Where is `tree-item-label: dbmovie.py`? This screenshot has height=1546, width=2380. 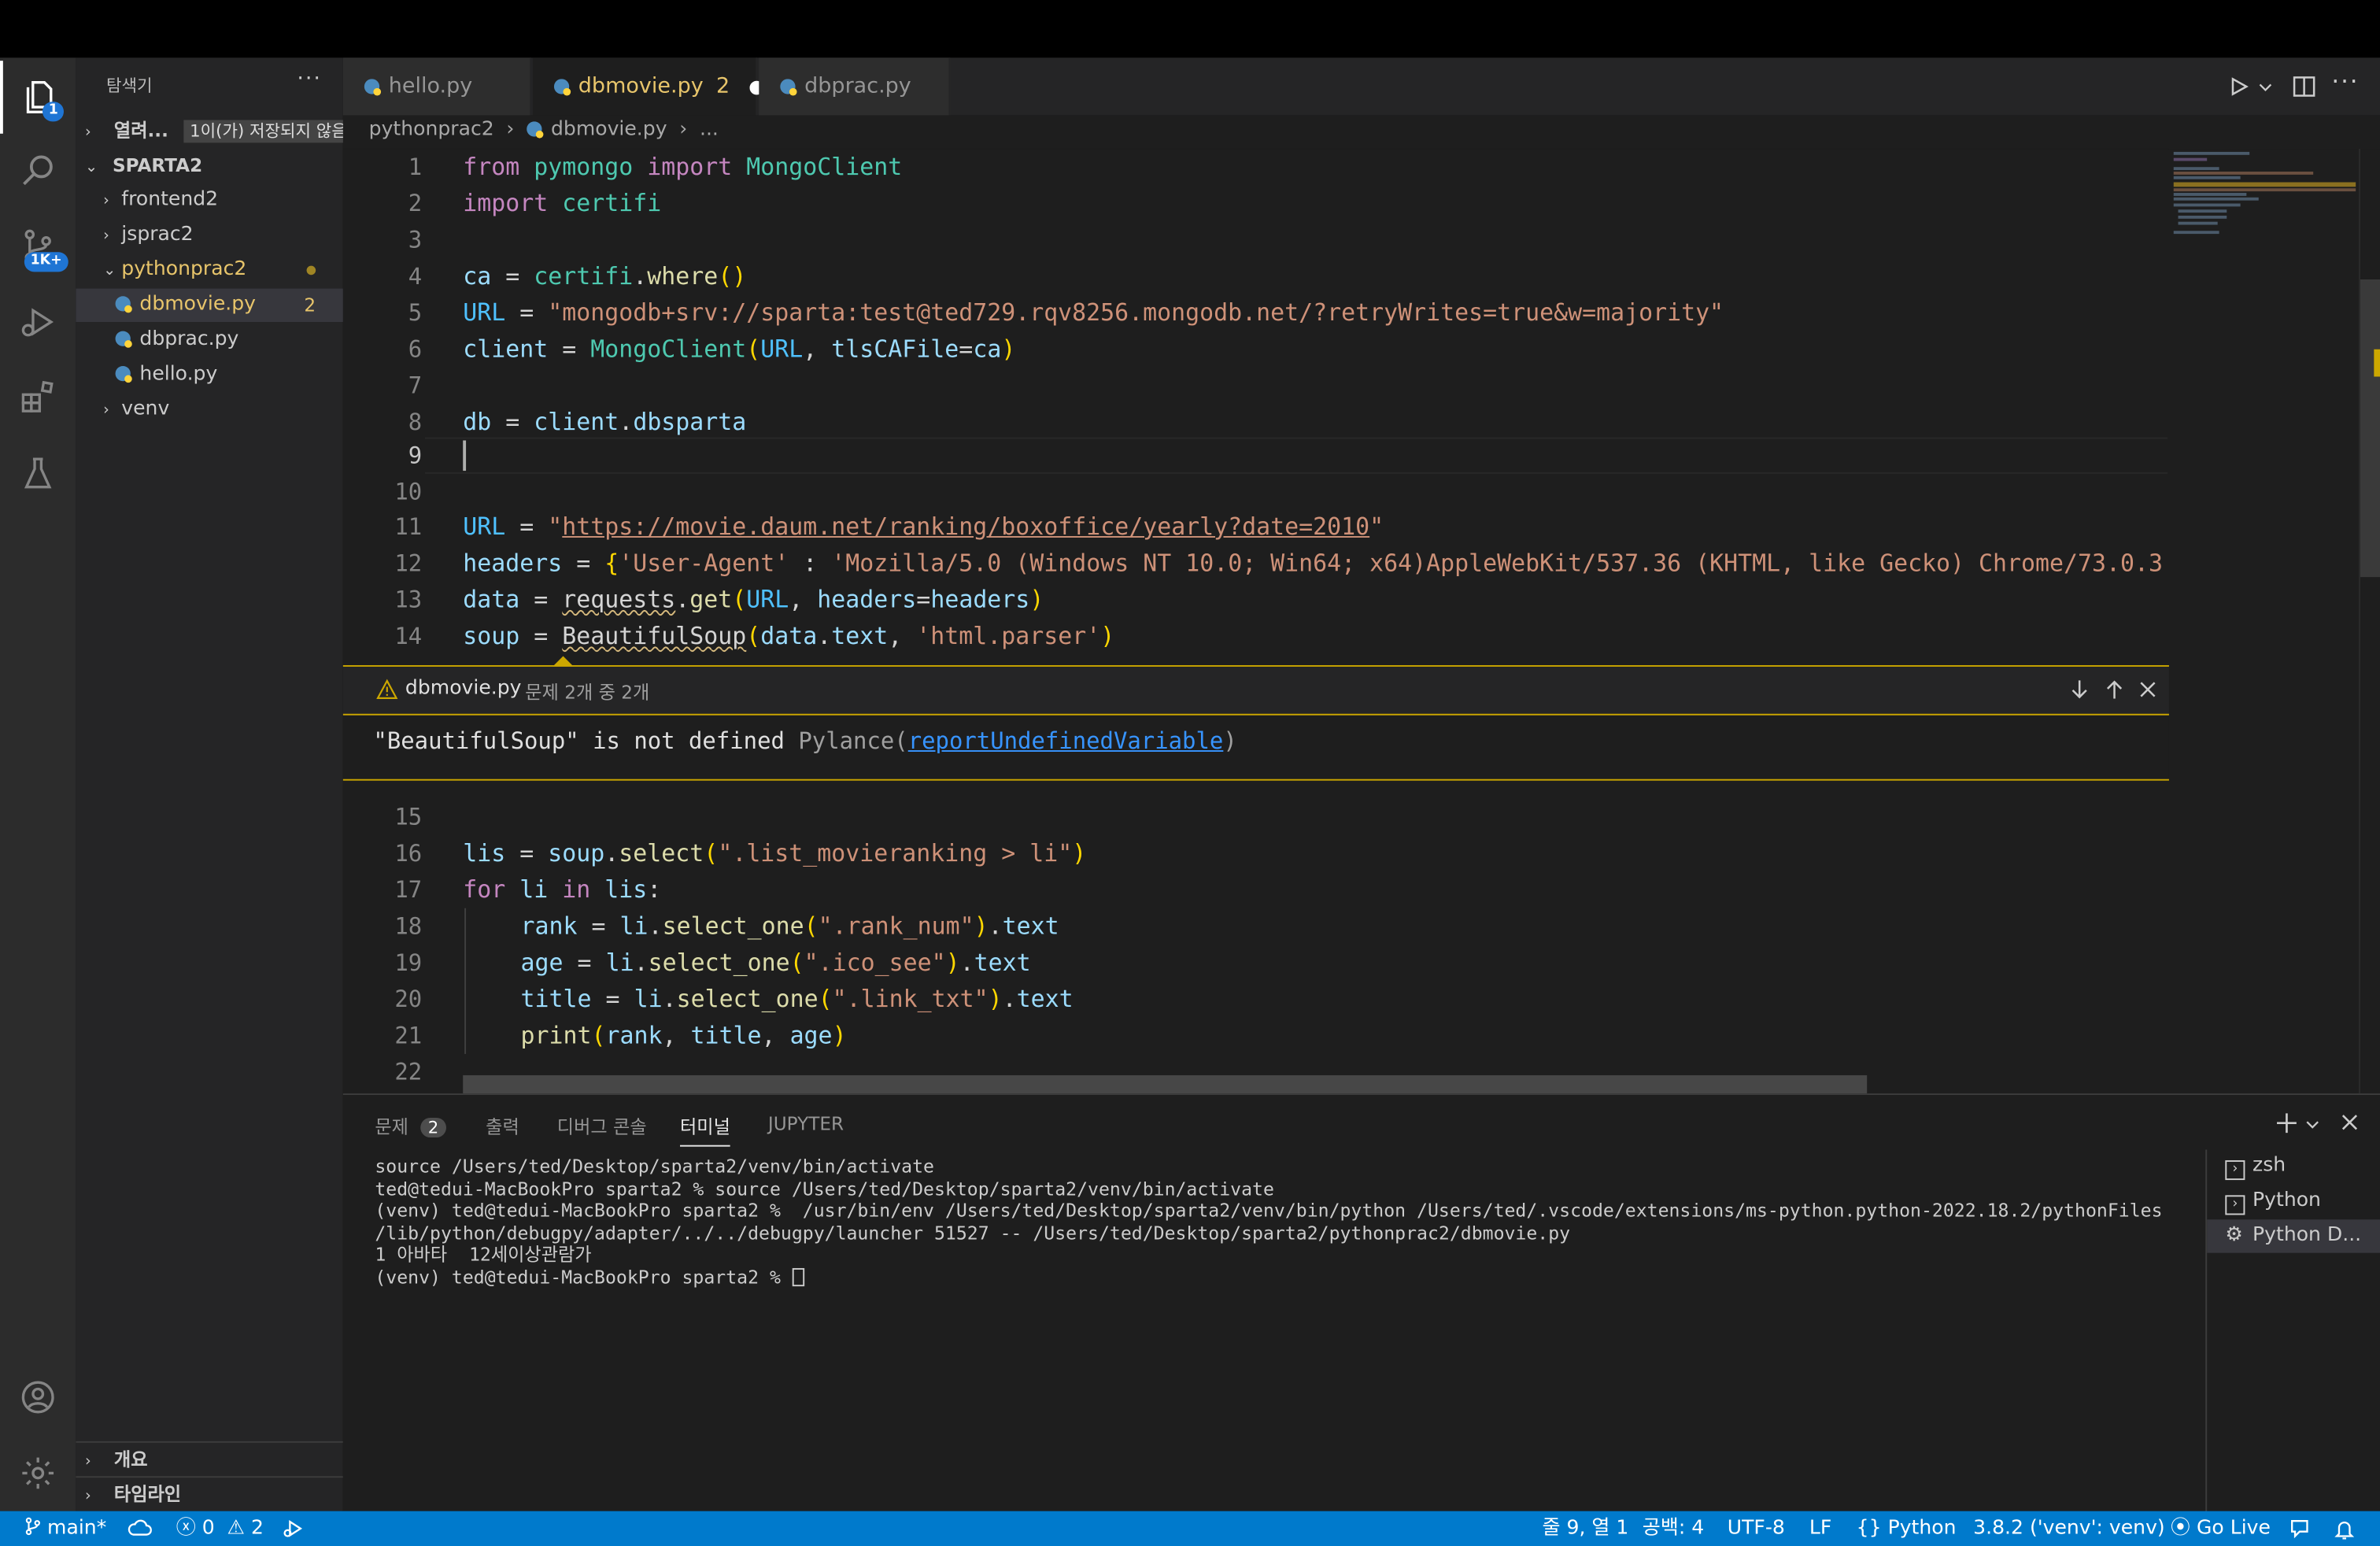
tree-item-label: dbmovie.py is located at coordinates (197, 304).